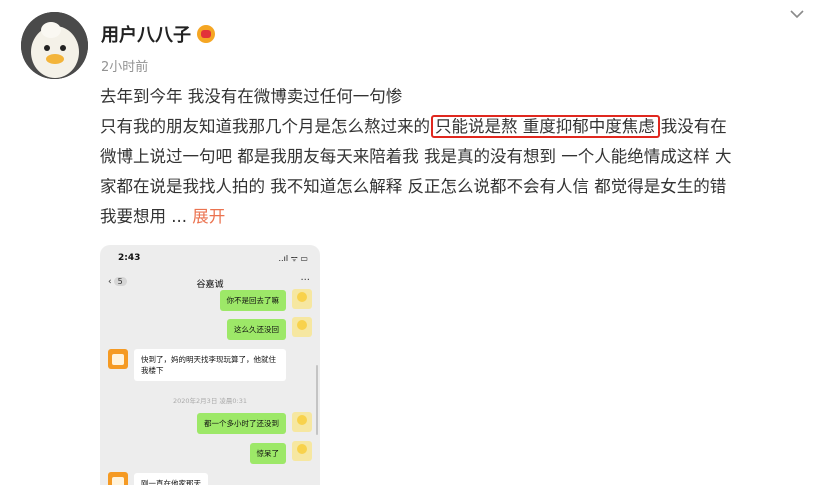 The height and width of the screenshot is (485, 818). Describe the element at coordinates (129, 258) in the screenshot. I see `status-time: 2:43` at that location.